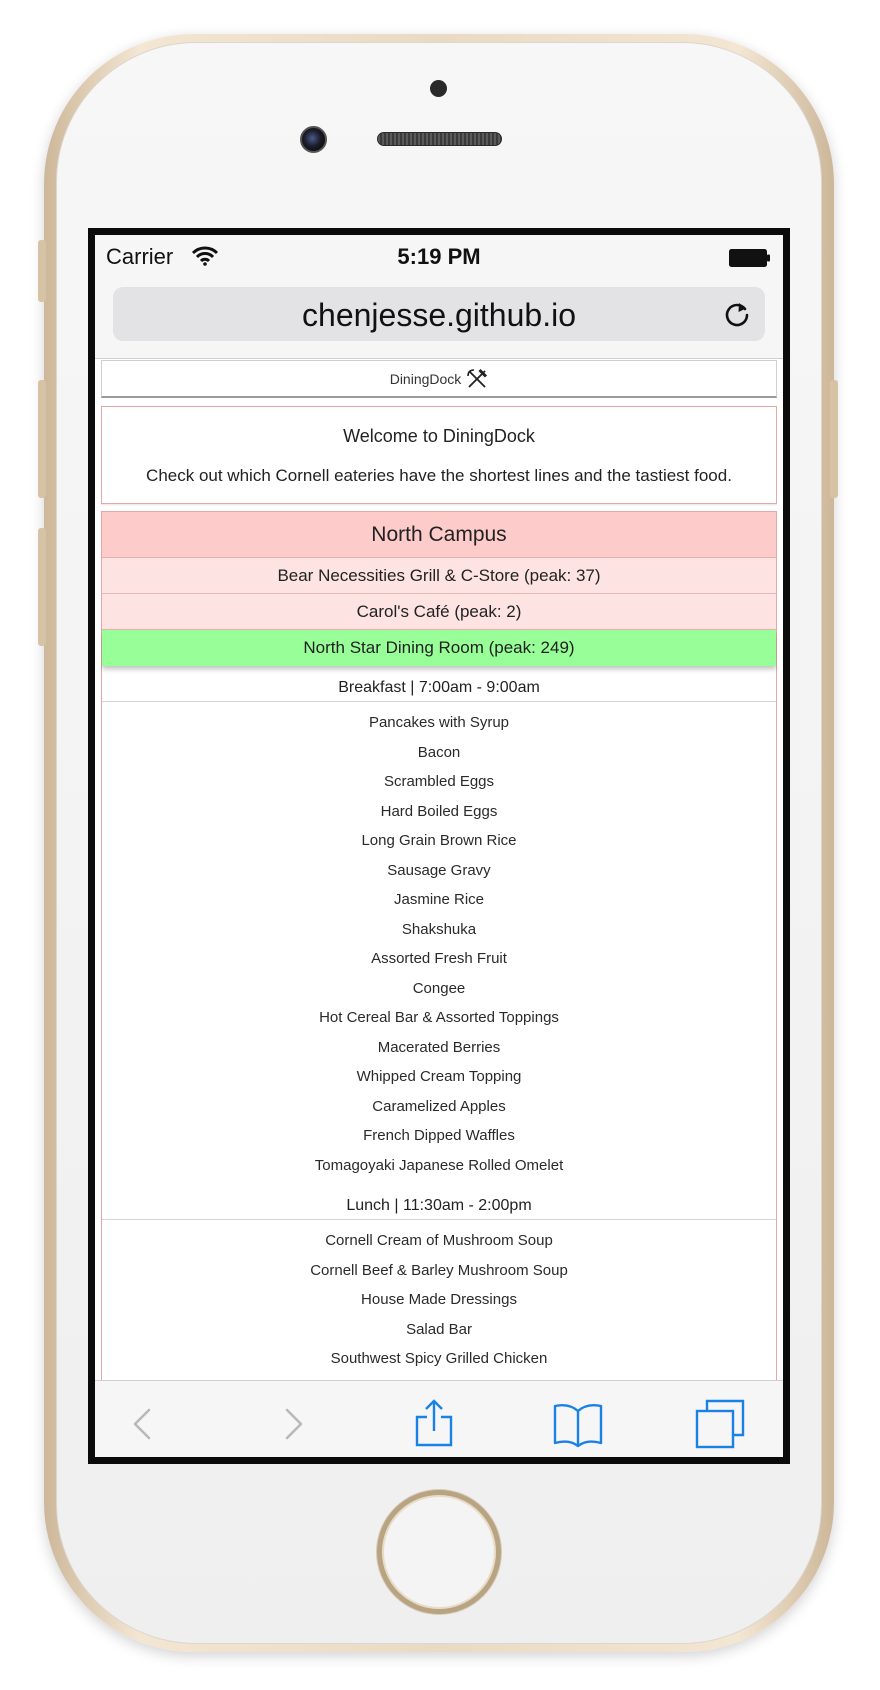 The height and width of the screenshot is (1690, 880). What do you see at coordinates (749, 258) in the screenshot?
I see `battery-icon` at bounding box center [749, 258].